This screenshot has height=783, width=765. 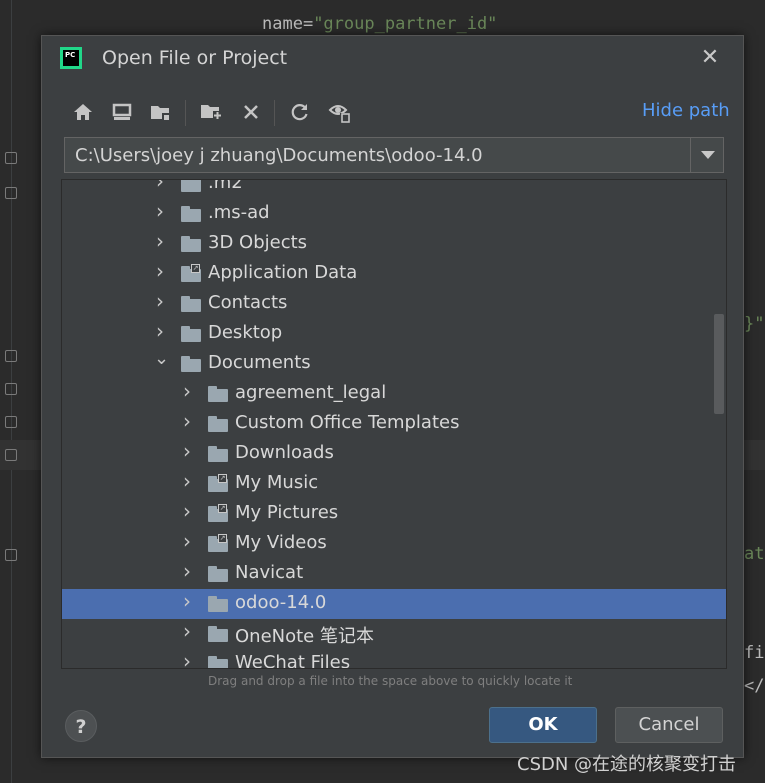 I want to click on path-input, so click(x=380, y=156).